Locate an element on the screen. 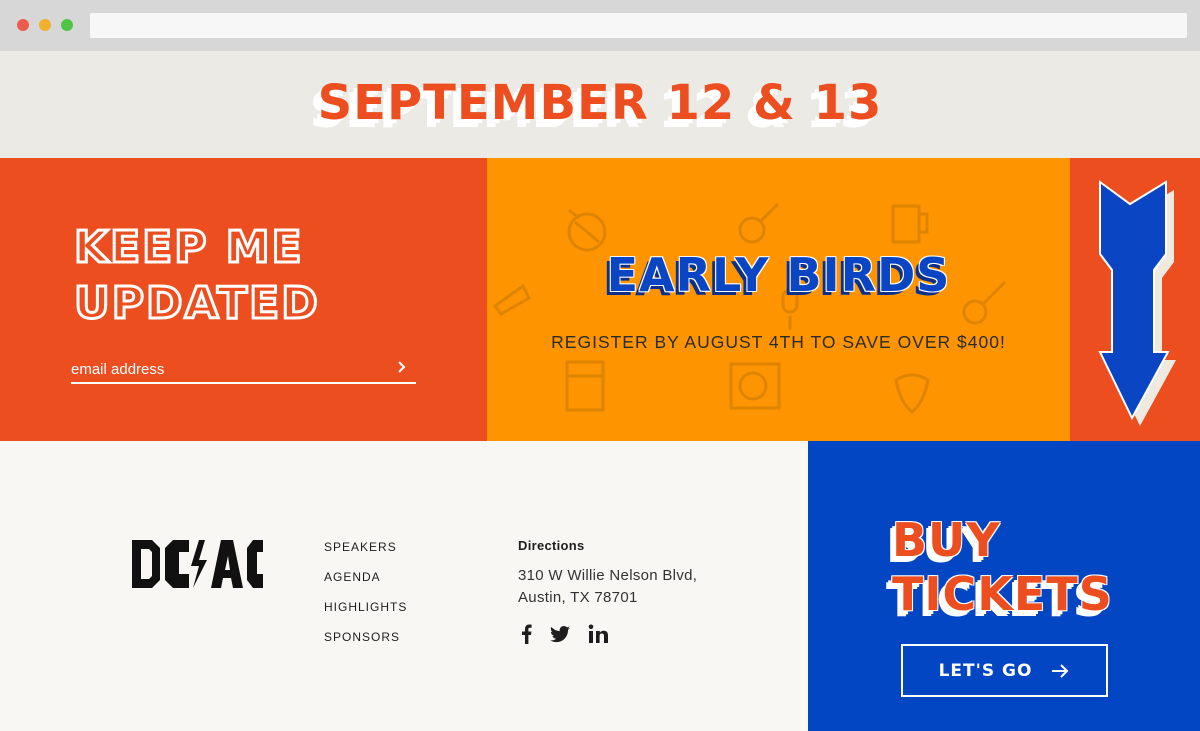 The image size is (1200, 731). browser-chrome is located at coordinates (600, 25).